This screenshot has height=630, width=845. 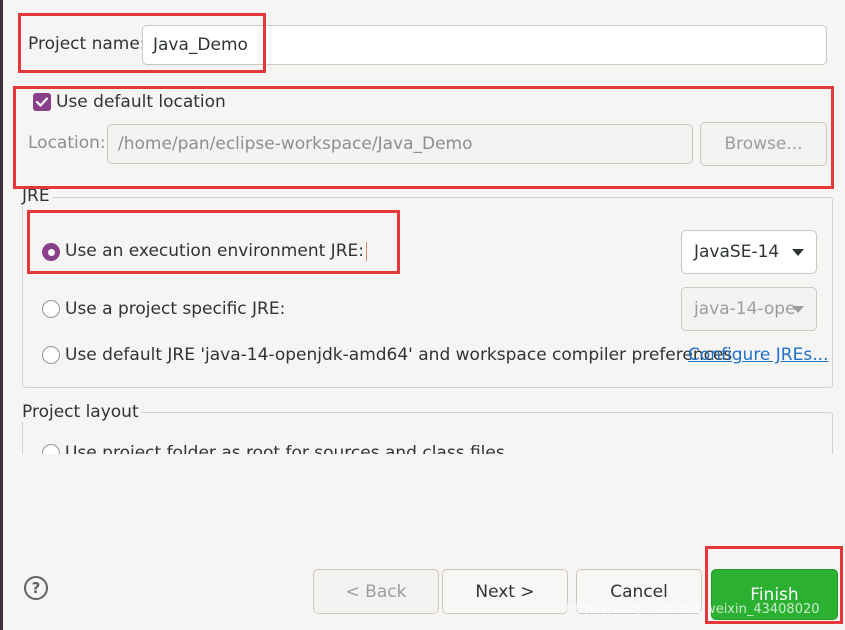 I want to click on execution-environment-combo-value: JavaSE-14, so click(x=737, y=252).